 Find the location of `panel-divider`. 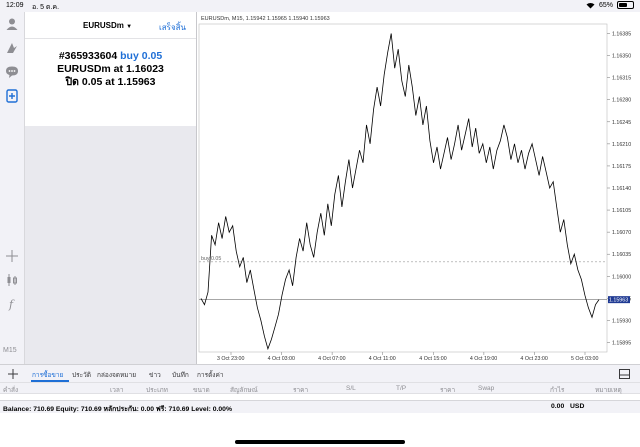

panel-divider is located at coordinates (110, 38).